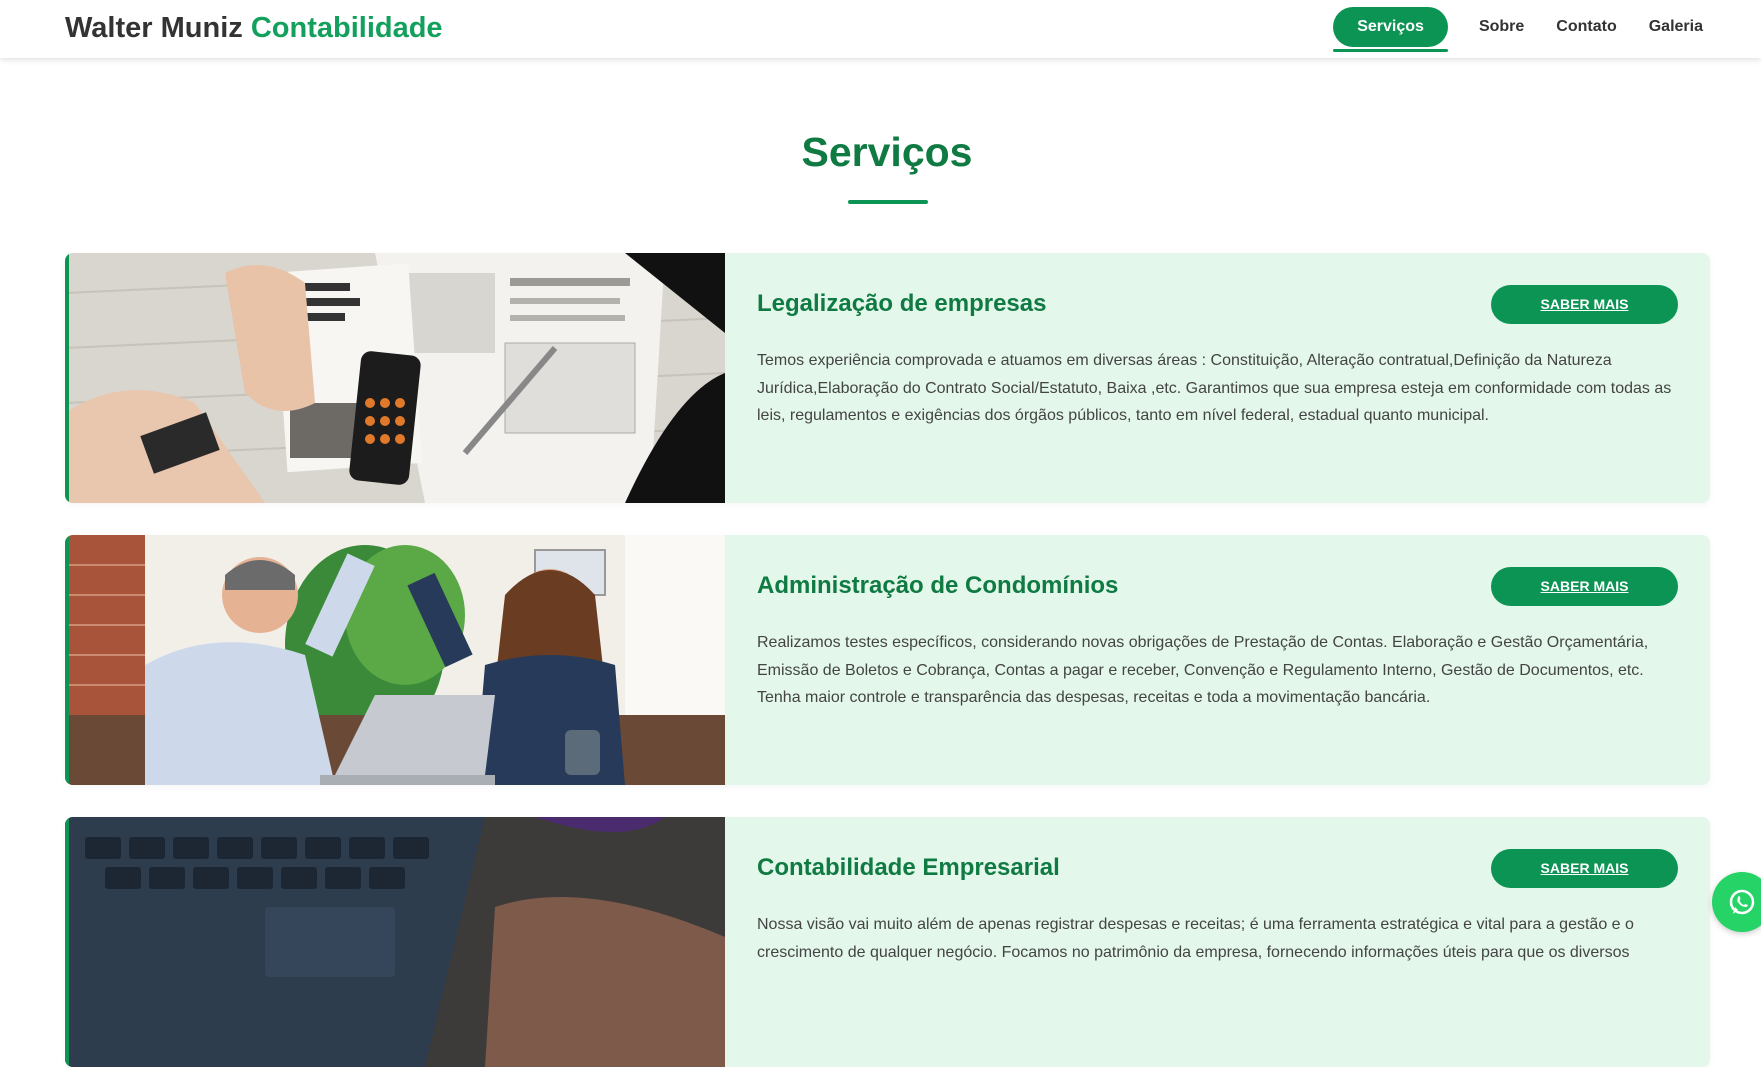 Image resolution: width=1761 pixels, height=1067 pixels. Describe the element at coordinates (1390, 29) in the screenshot. I see `nav-link-servicos: Serviços` at that location.